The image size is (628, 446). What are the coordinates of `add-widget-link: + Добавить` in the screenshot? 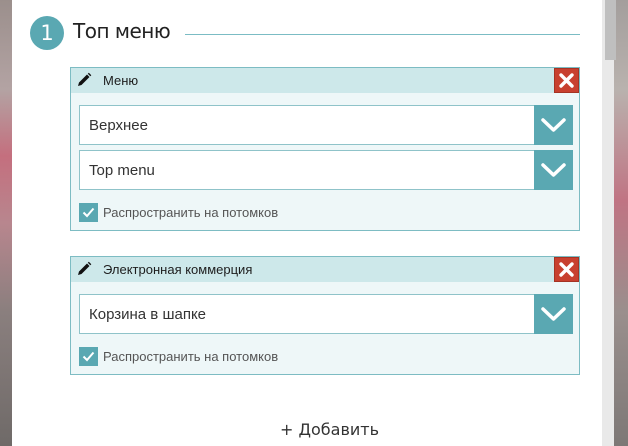 It's located at (329, 429).